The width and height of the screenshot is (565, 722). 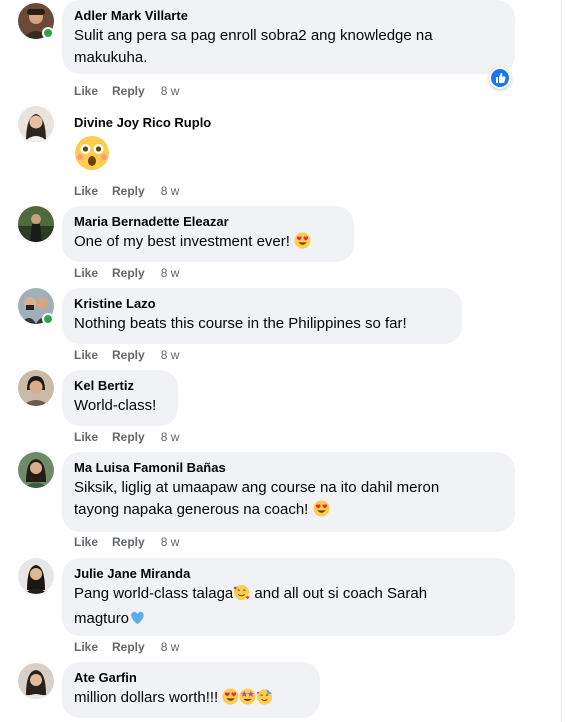 I want to click on comment-author: Adler Mark Villarte, so click(x=288, y=16).